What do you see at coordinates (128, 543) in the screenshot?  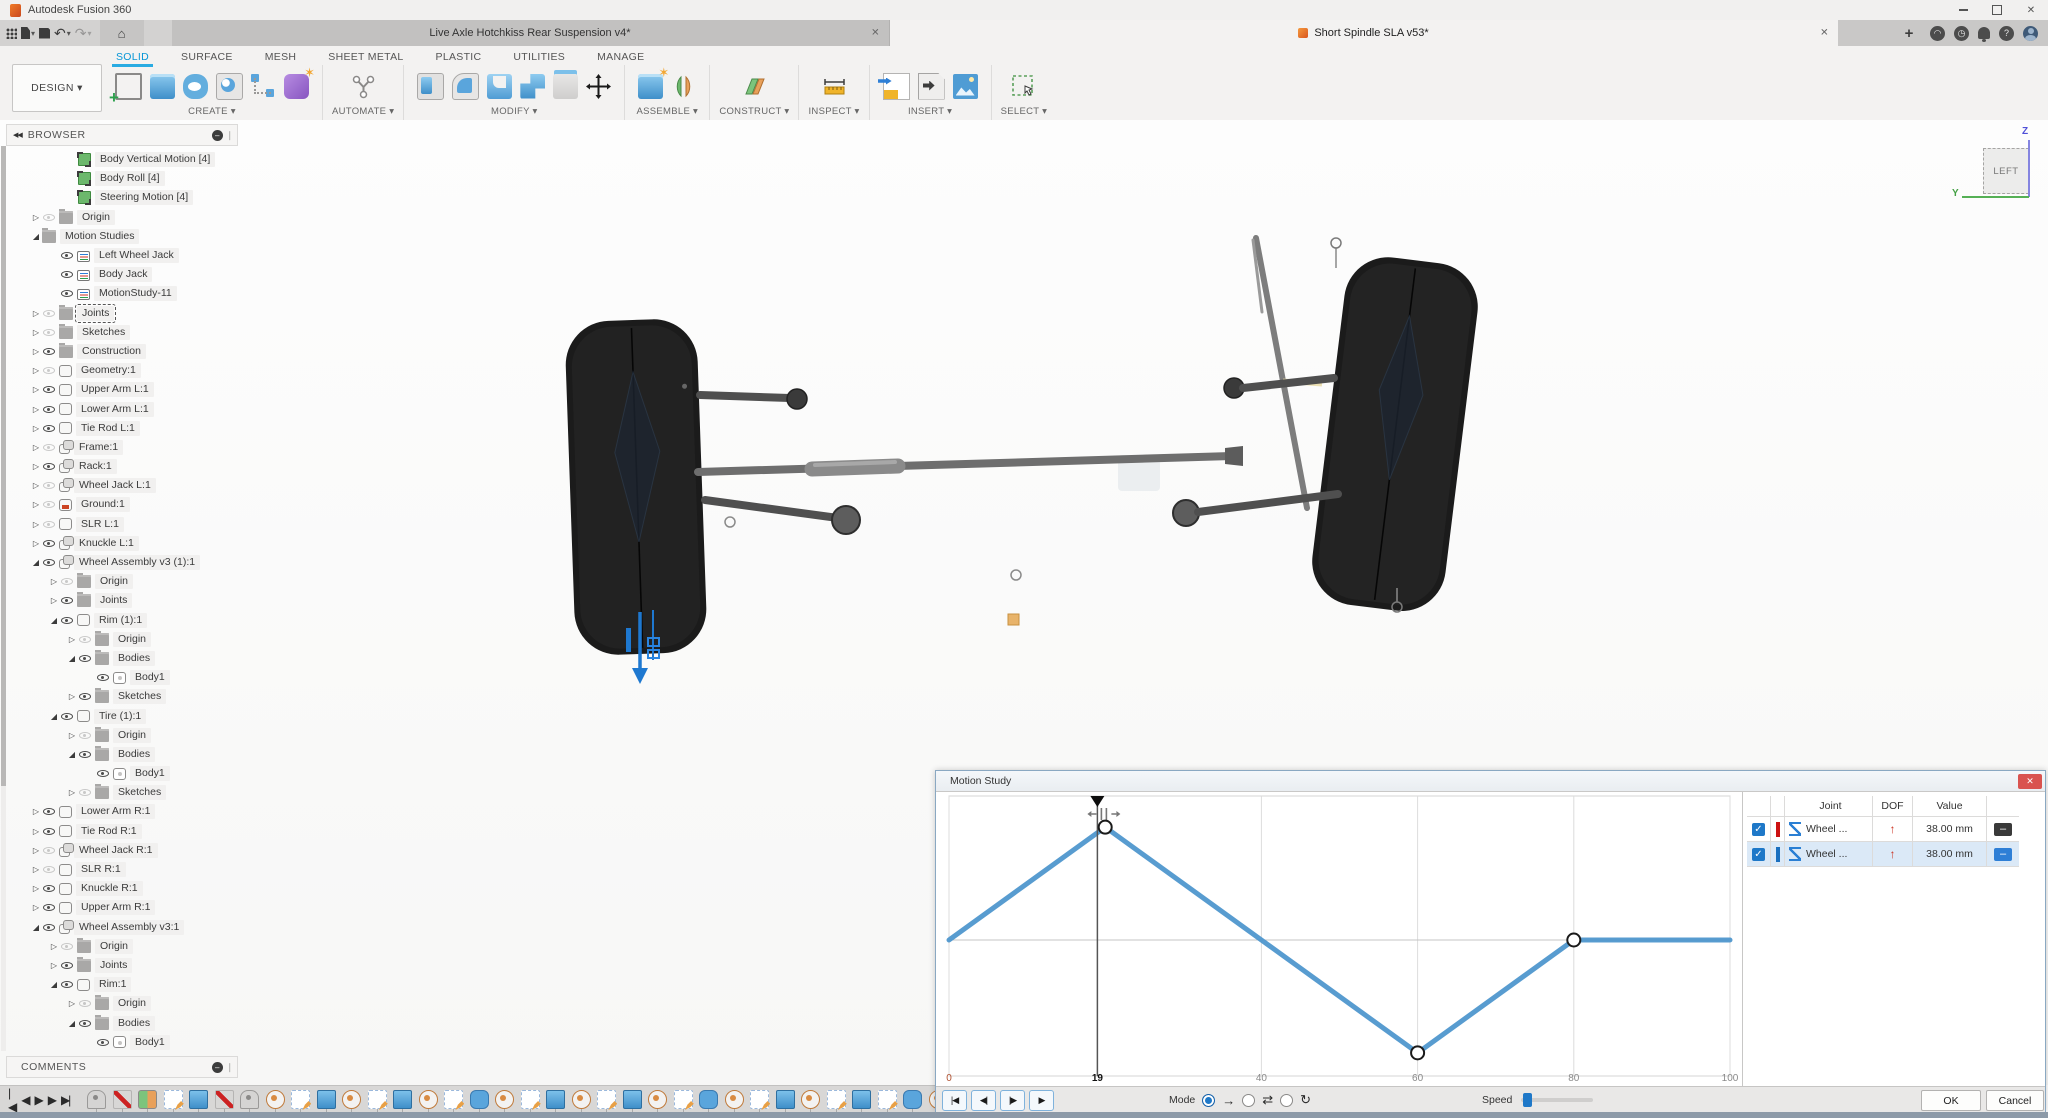 I see `browser-item-knuckle-l-1: ▷ Knuckle L:1` at bounding box center [128, 543].